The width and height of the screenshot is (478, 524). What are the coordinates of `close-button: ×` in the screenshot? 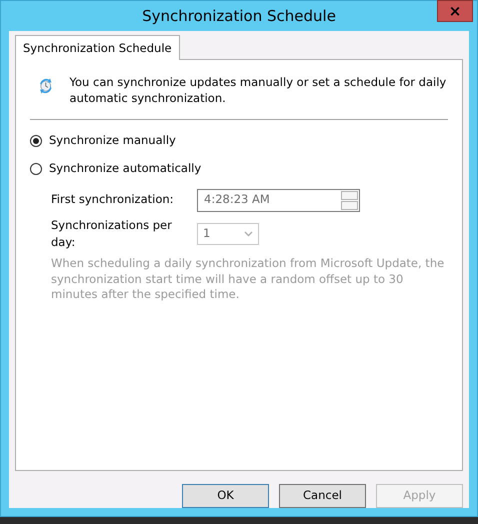 It's located at (455, 11).